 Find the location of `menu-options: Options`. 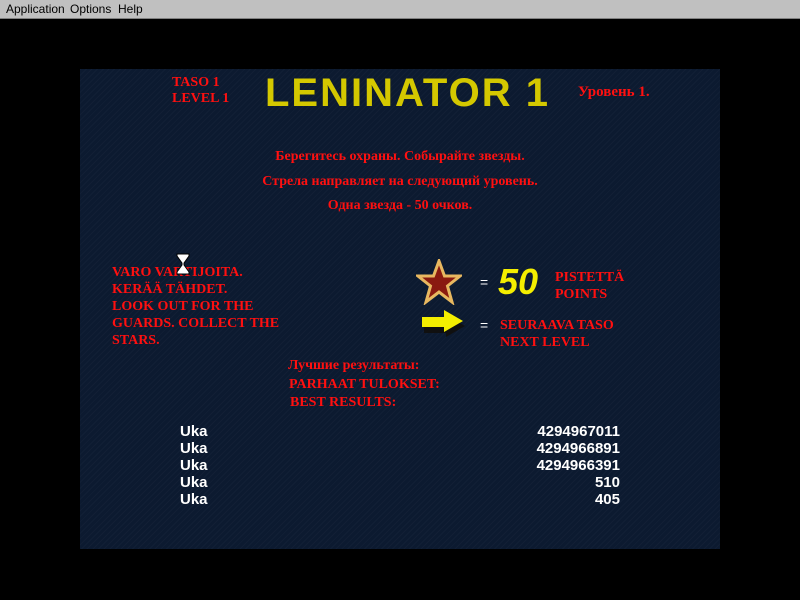

menu-options: Options is located at coordinates (90, 9).